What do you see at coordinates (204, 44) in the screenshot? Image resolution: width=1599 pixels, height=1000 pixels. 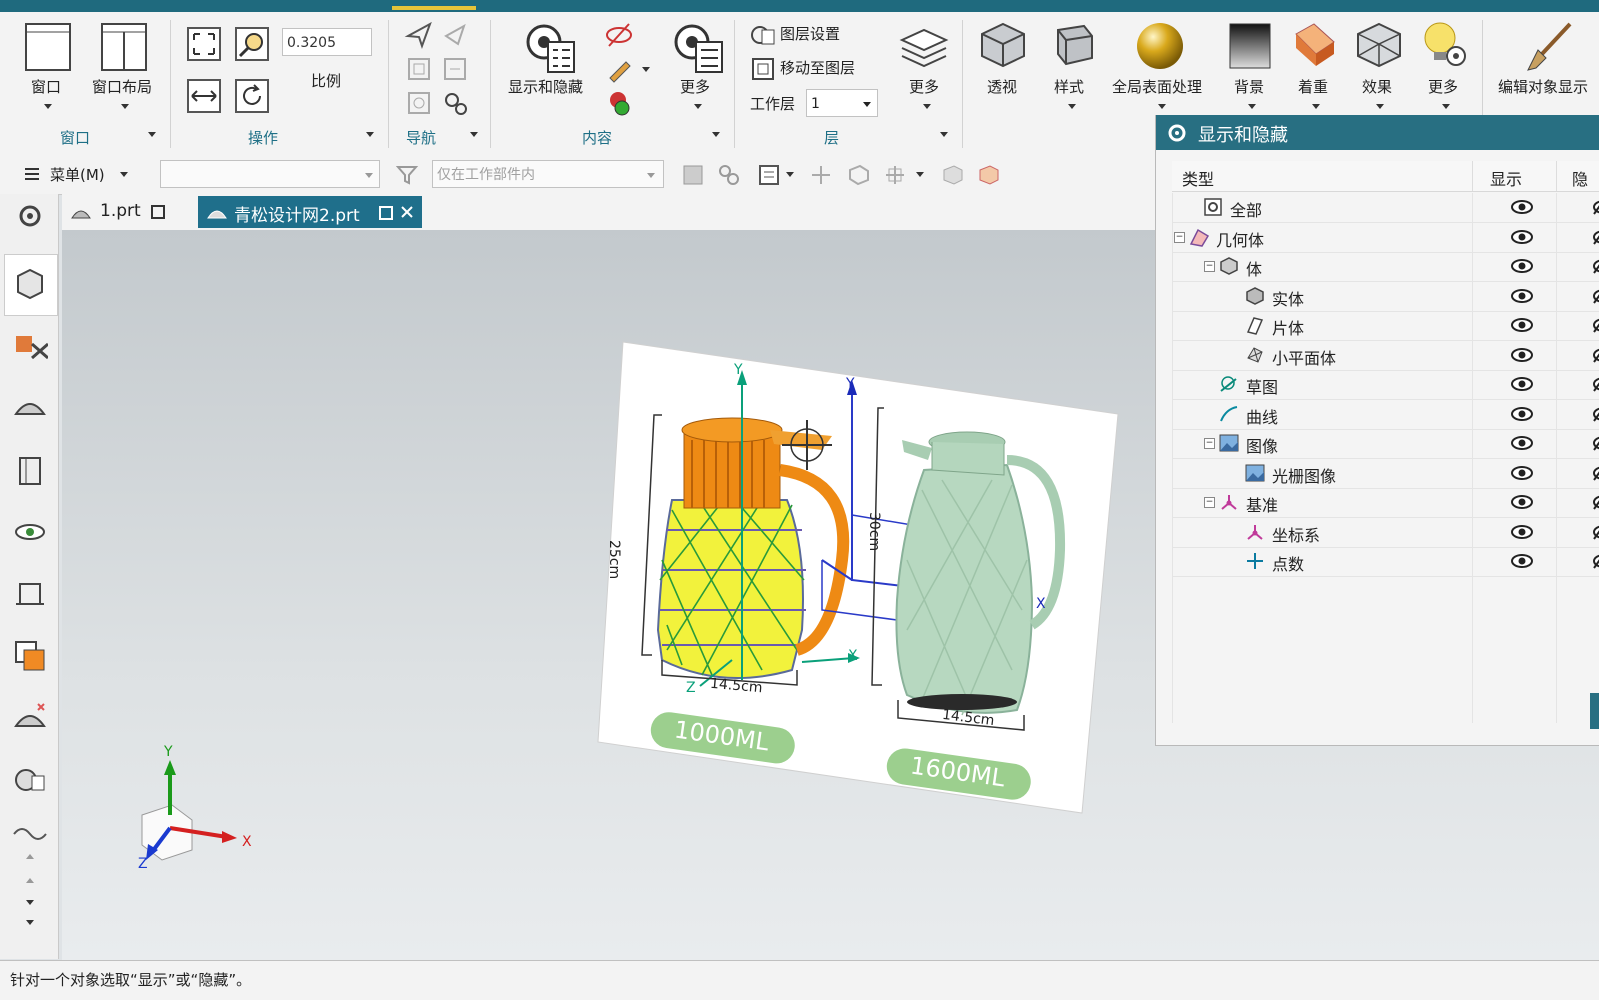 I see `fit-icon` at bounding box center [204, 44].